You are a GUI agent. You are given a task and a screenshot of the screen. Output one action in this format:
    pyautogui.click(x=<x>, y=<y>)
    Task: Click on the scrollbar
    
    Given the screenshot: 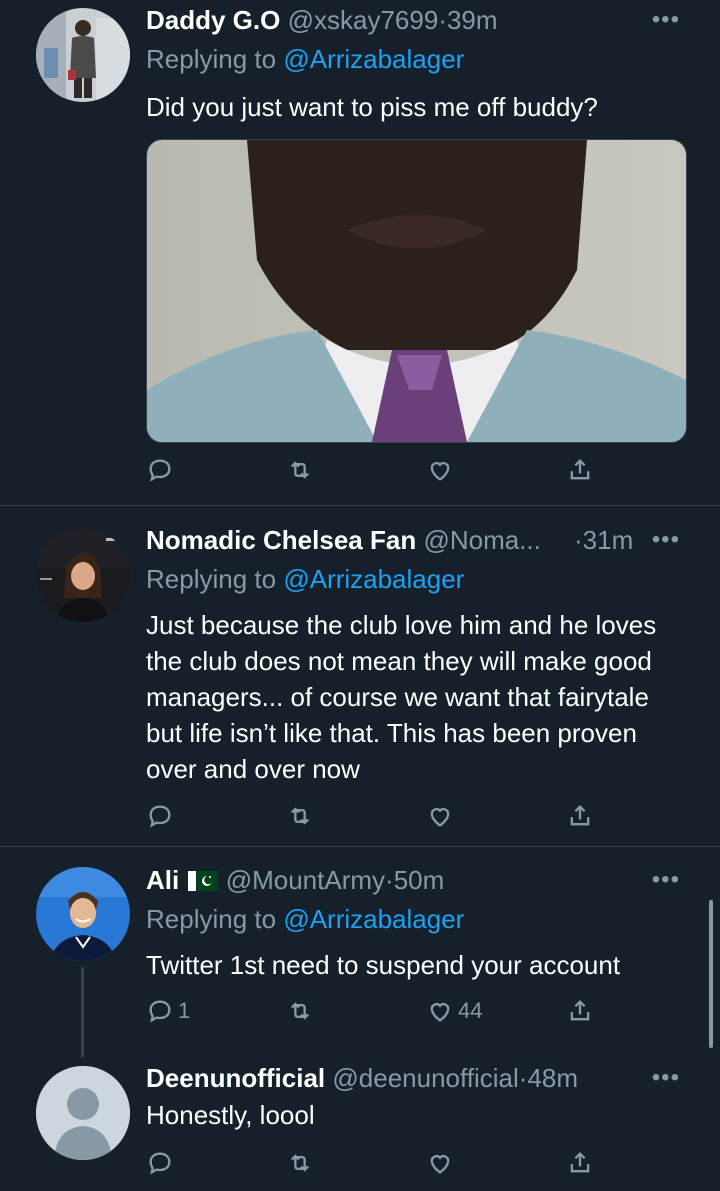 What is the action you would take?
    pyautogui.click(x=711, y=974)
    